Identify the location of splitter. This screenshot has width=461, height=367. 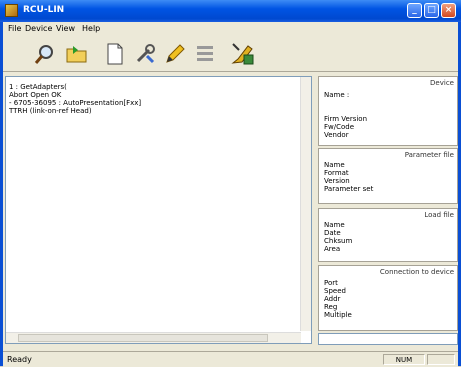
(315, 210).